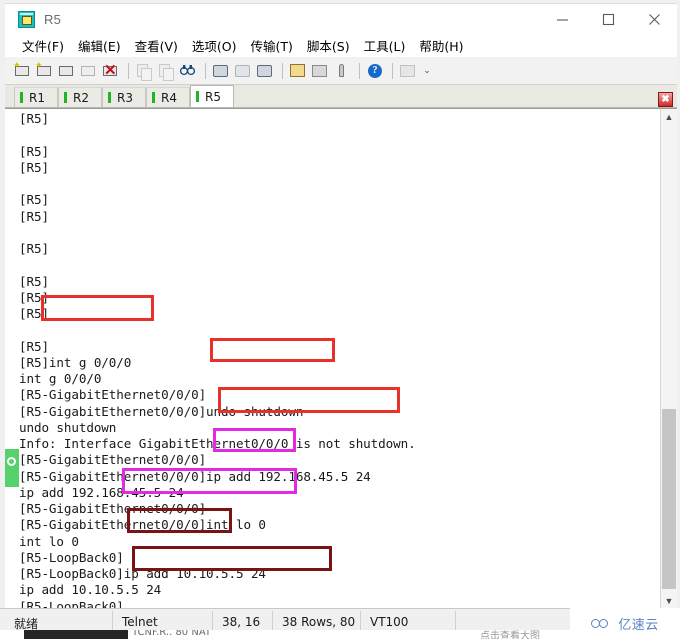 The image size is (680, 639). What do you see at coordinates (510, 635) in the screenshot?
I see `peek-right-text: 点击查看大图` at bounding box center [510, 635].